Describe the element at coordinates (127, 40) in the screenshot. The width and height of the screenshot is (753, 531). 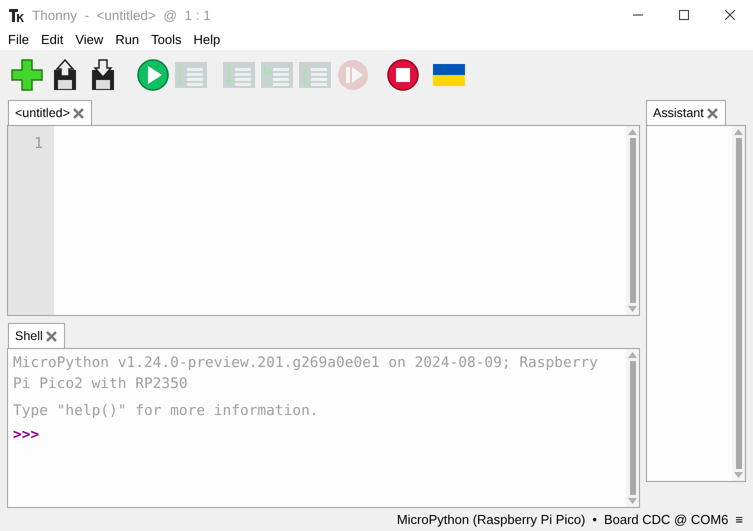
I see `menu-item: Run` at that location.